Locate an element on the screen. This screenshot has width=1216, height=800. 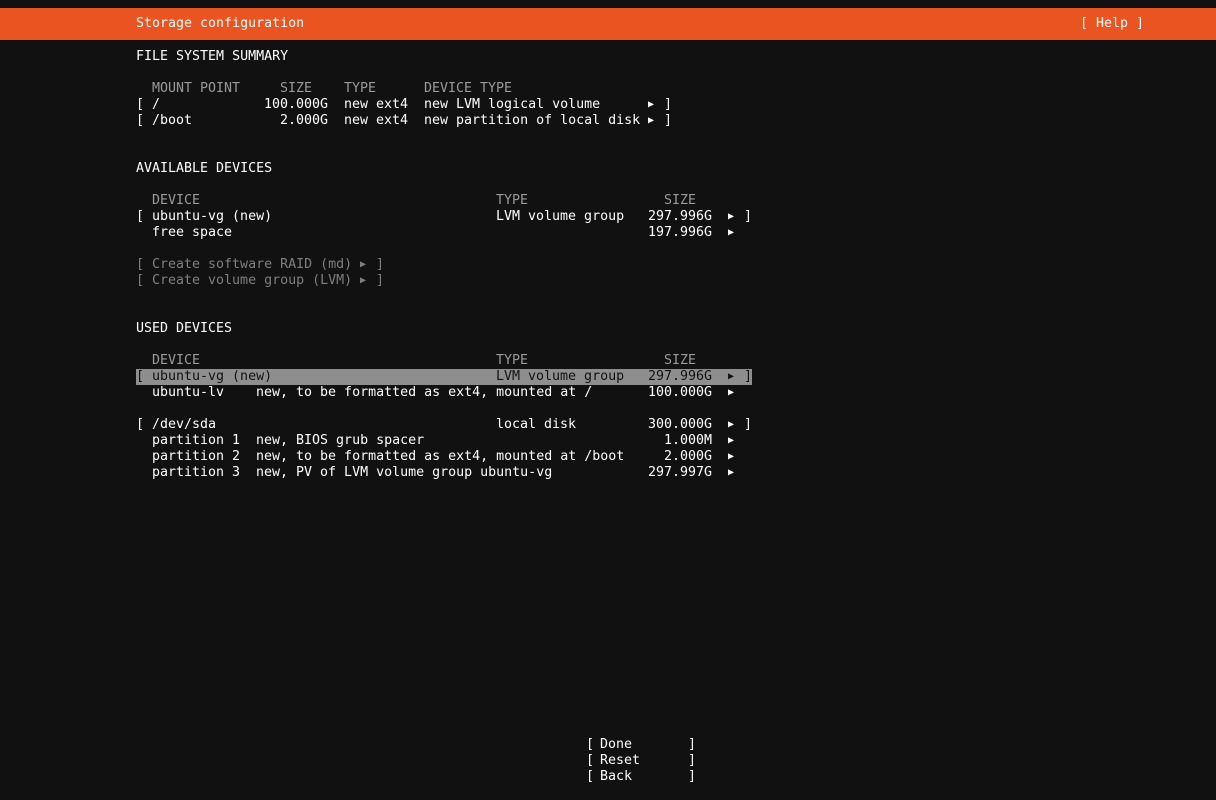
child-desc: new, BIOS grub spacer is located at coordinates (340, 440).